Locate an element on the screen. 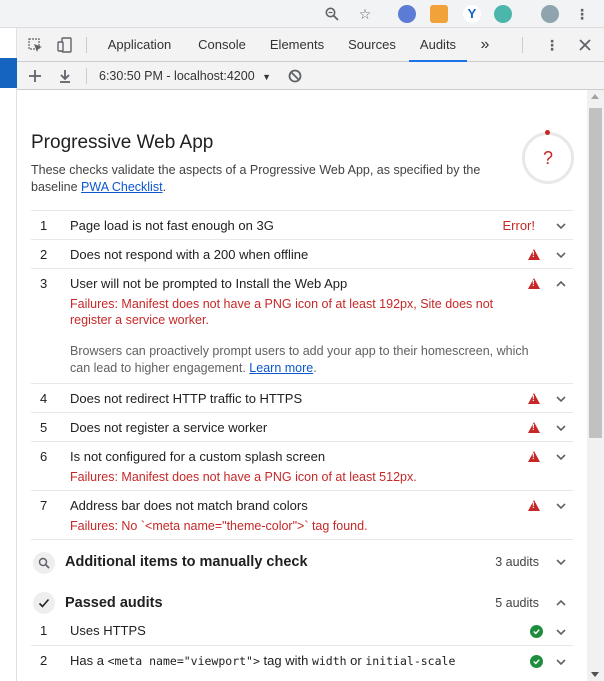  audit-title: Page load is not fast enough on 3G is located at coordinates (172, 225).